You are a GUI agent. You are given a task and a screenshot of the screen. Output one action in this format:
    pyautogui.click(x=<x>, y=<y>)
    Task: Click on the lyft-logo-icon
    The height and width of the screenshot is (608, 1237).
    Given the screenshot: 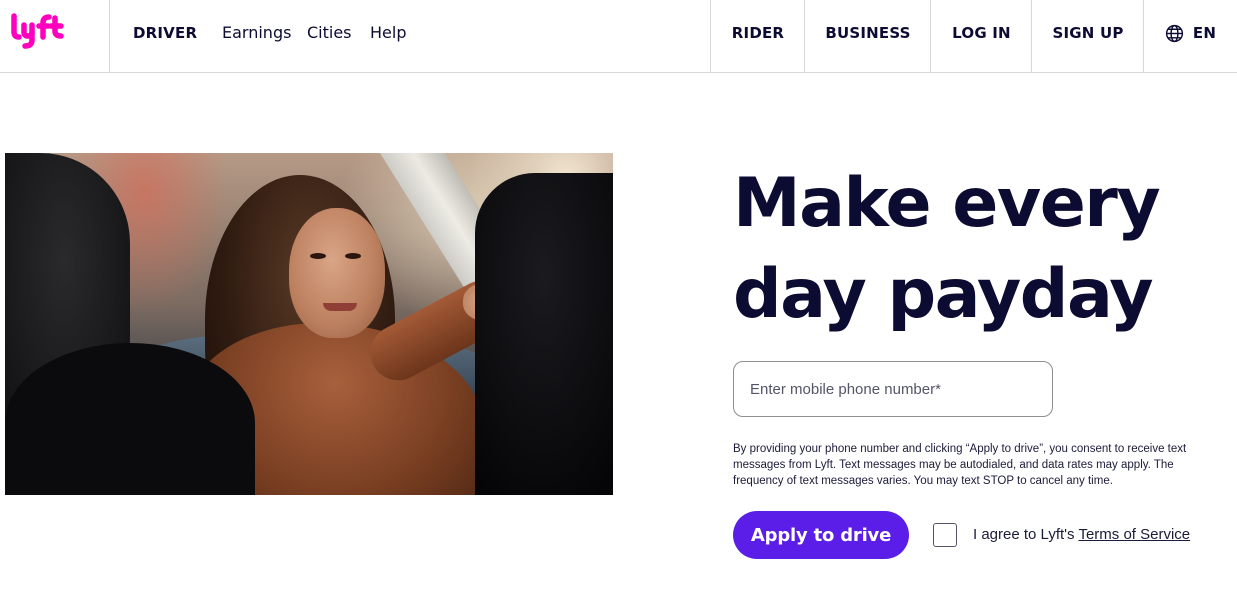 What is the action you would take?
    pyautogui.click(x=37, y=31)
    